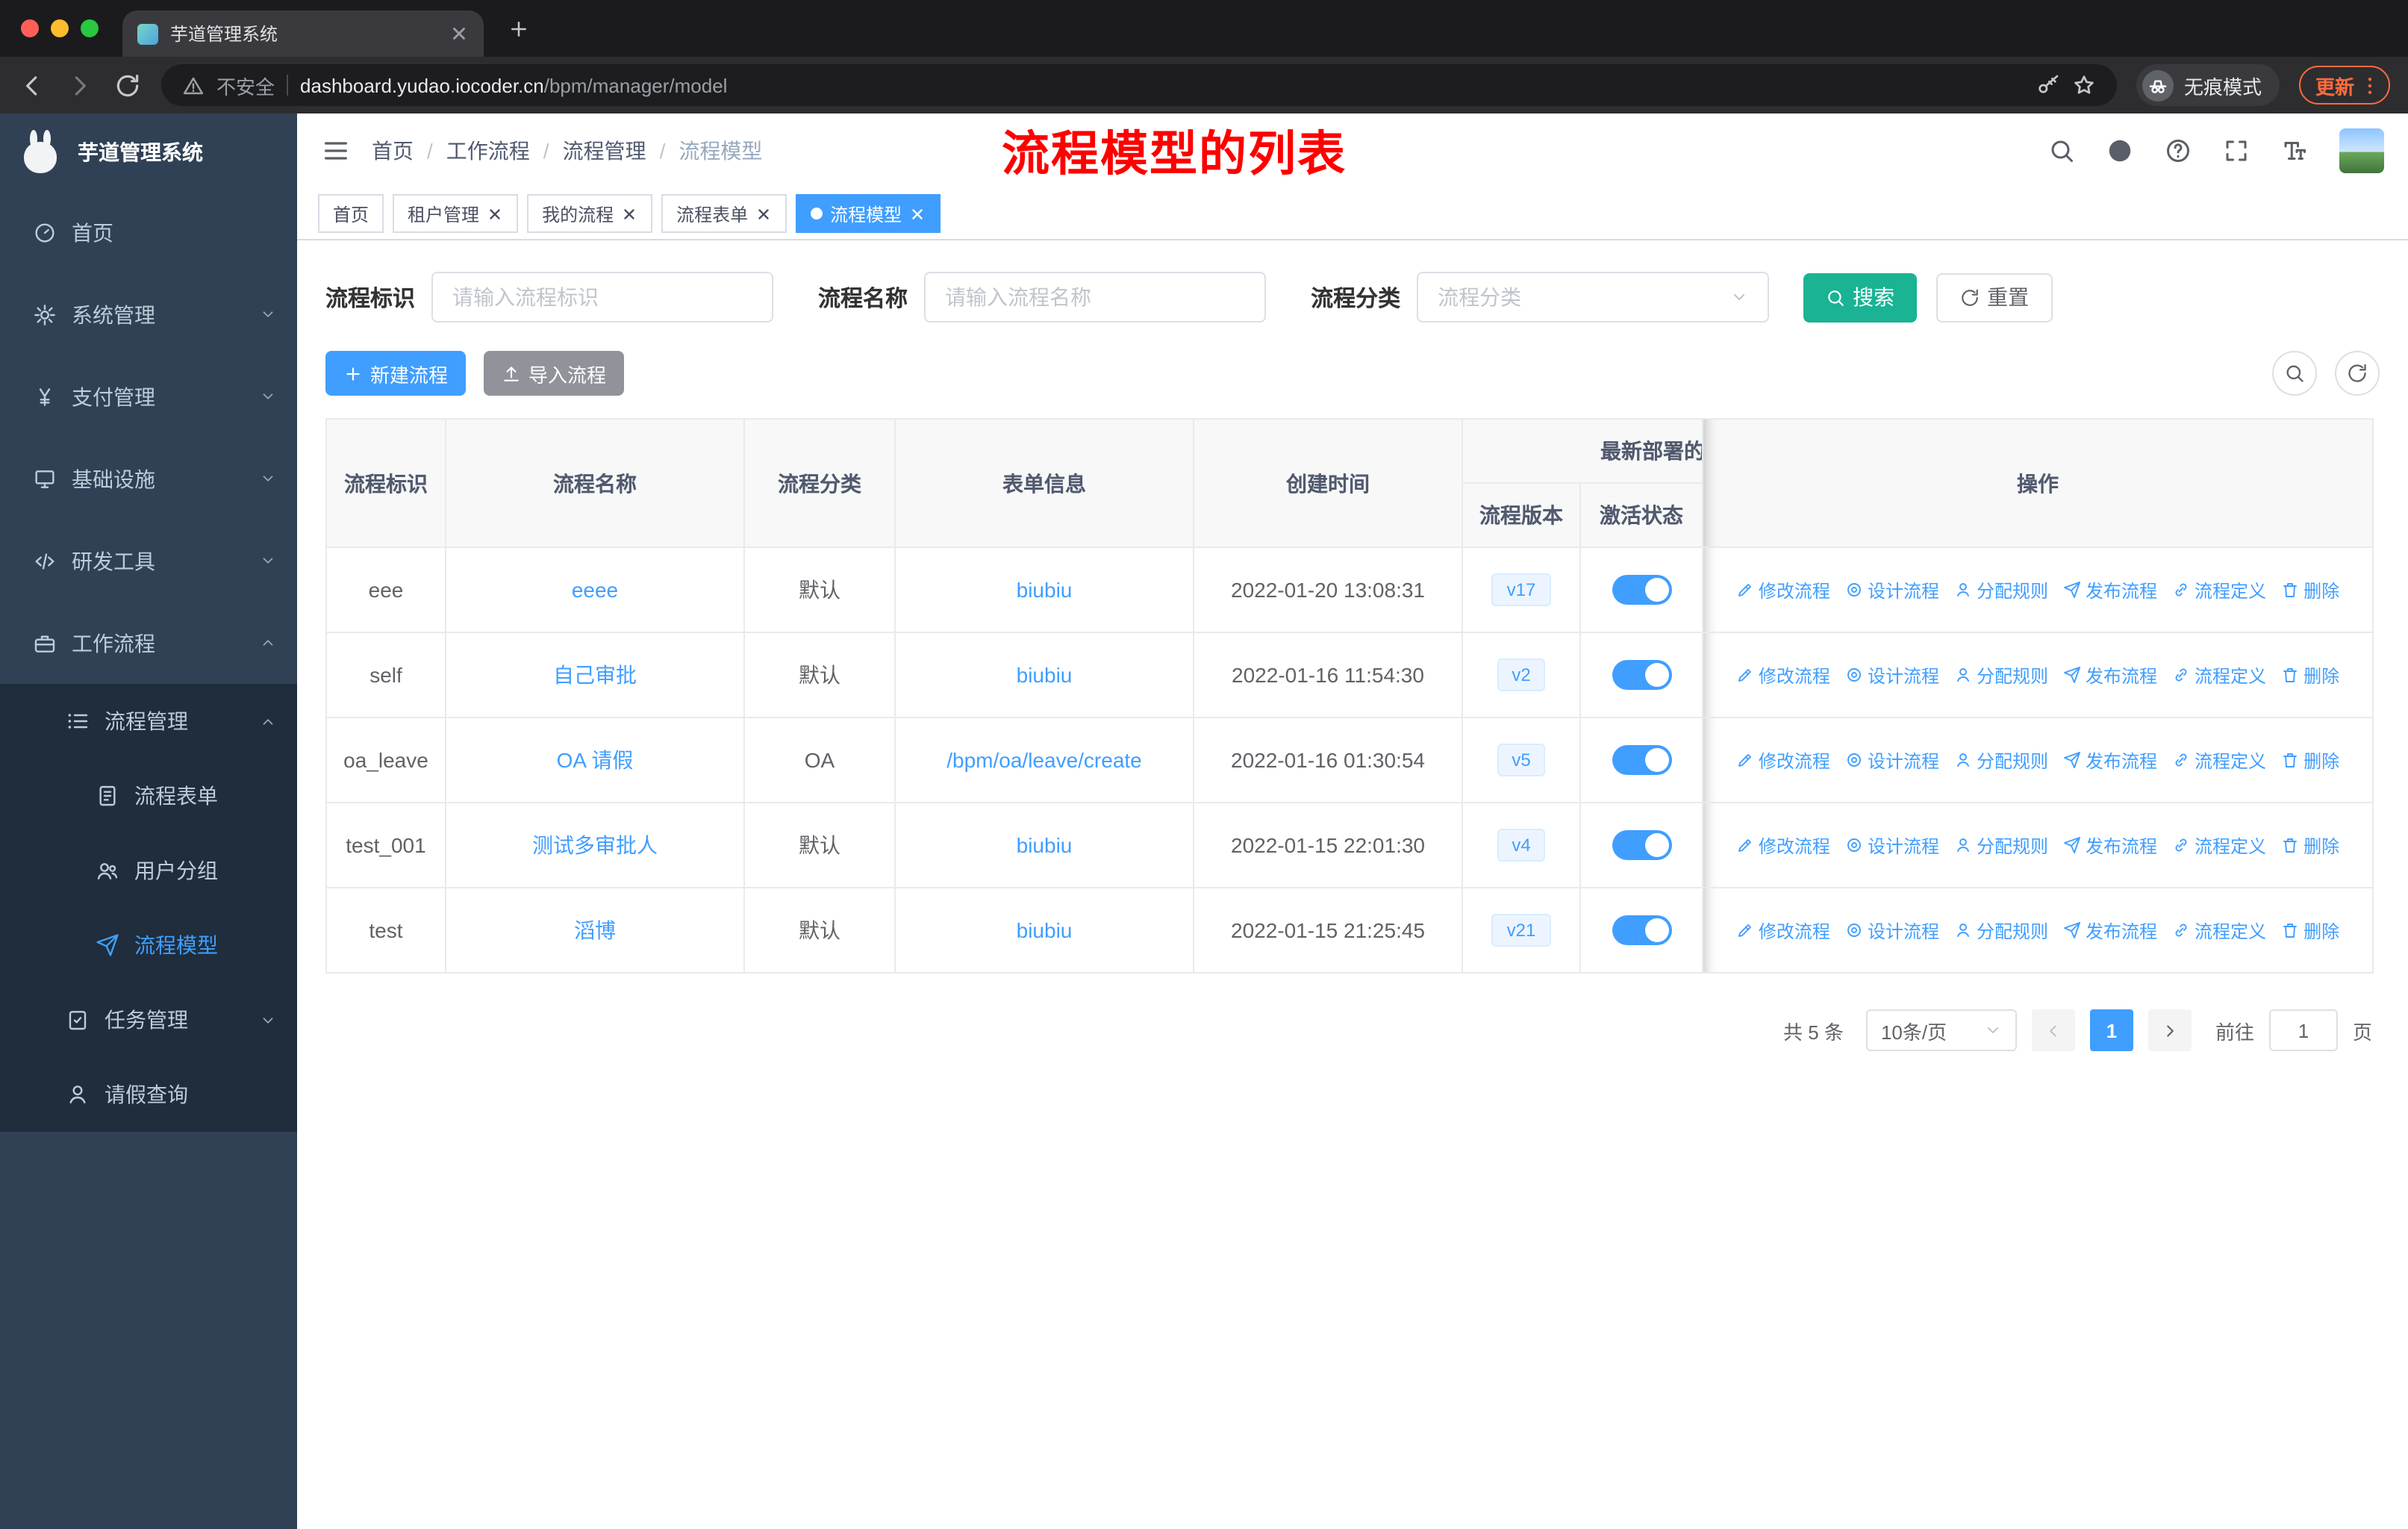  What do you see at coordinates (32, 85) in the screenshot?
I see `browser-back-button` at bounding box center [32, 85].